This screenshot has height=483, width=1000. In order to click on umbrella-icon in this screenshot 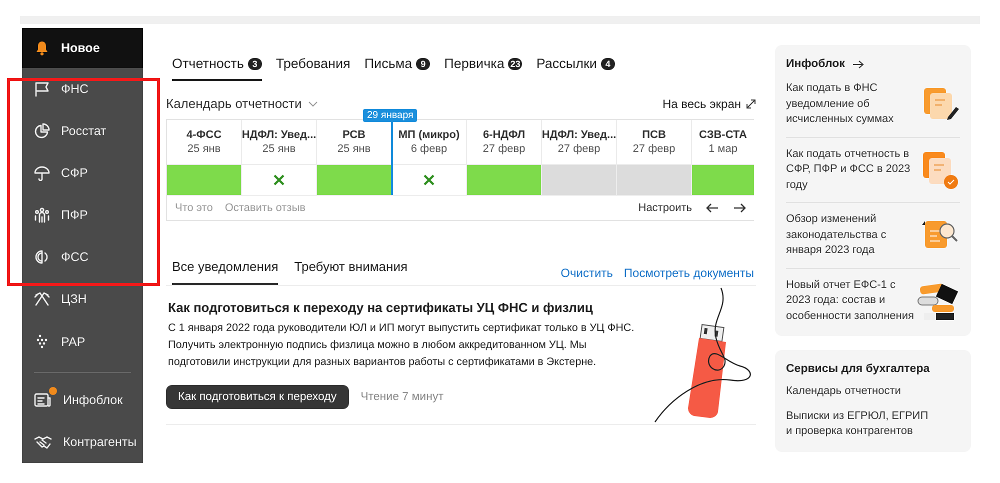, I will do `click(42, 173)`.